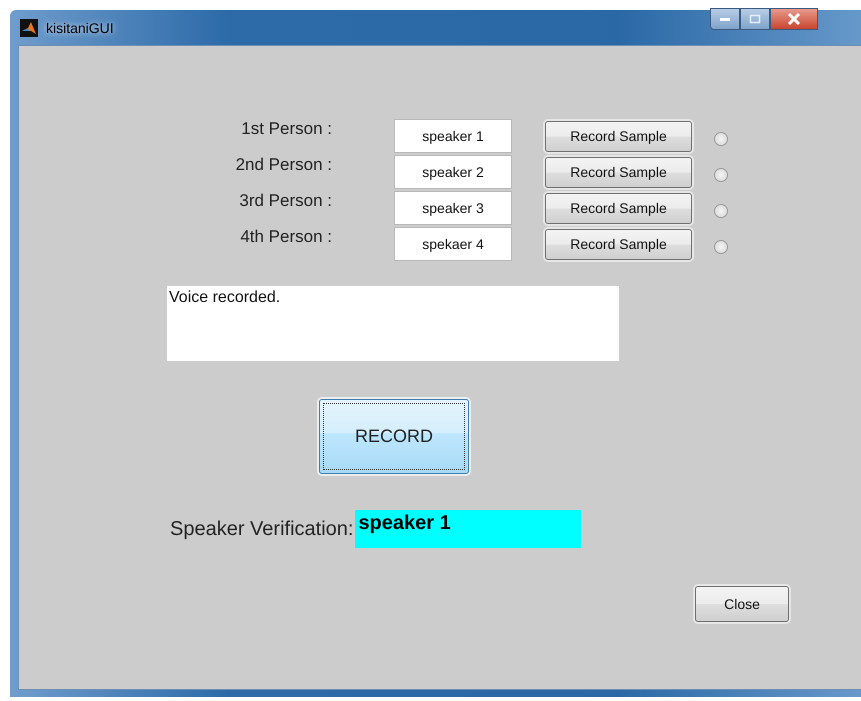 The height and width of the screenshot is (701, 861). I want to click on record-button: RECORD, so click(394, 436).